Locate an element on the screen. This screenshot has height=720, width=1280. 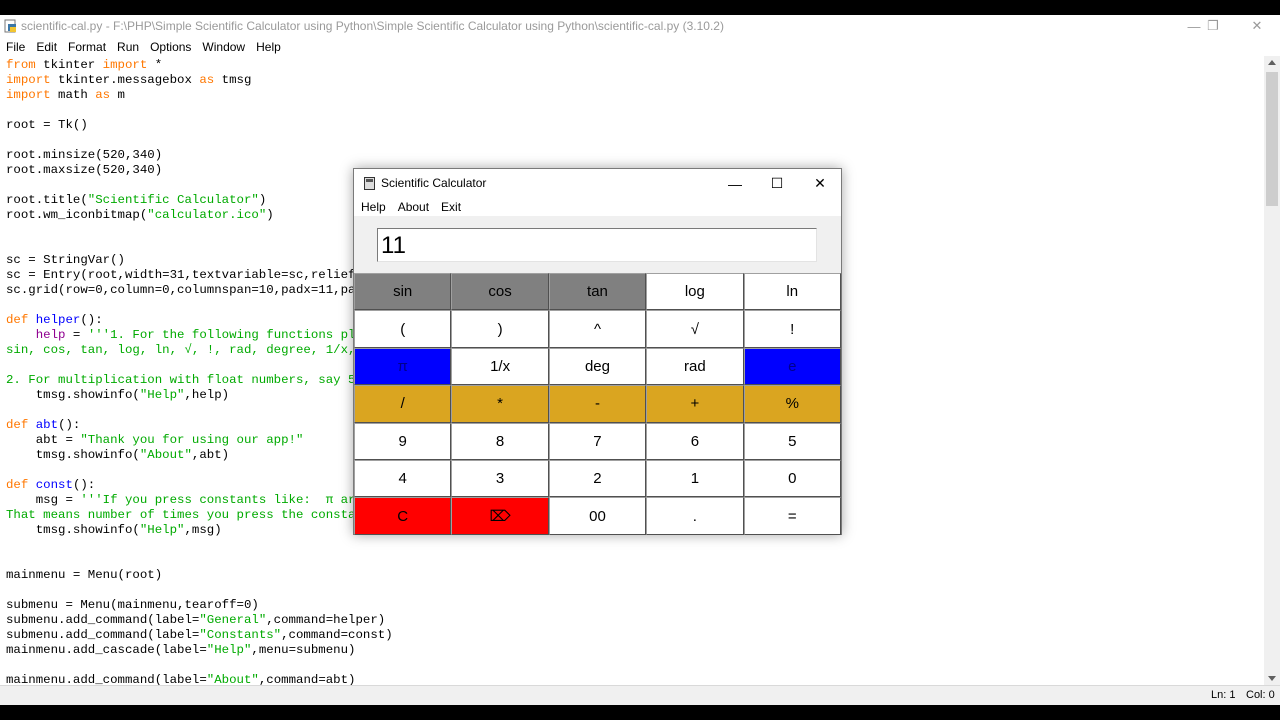
scrollbar-thumb is located at coordinates (1272, 139).